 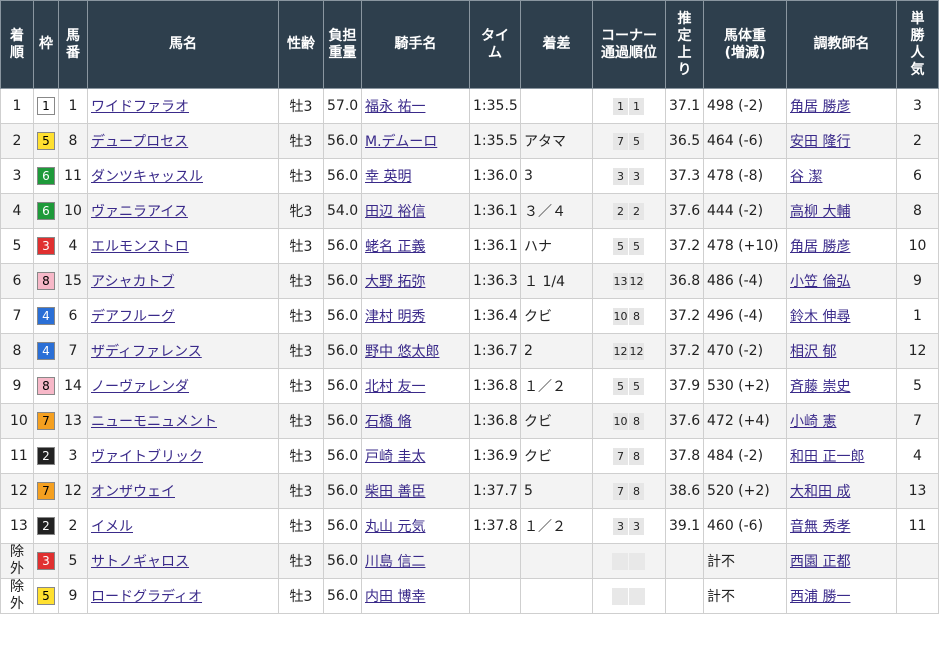 I want to click on horse-name-cell: ノーヴァレンダ, so click(x=183, y=386).